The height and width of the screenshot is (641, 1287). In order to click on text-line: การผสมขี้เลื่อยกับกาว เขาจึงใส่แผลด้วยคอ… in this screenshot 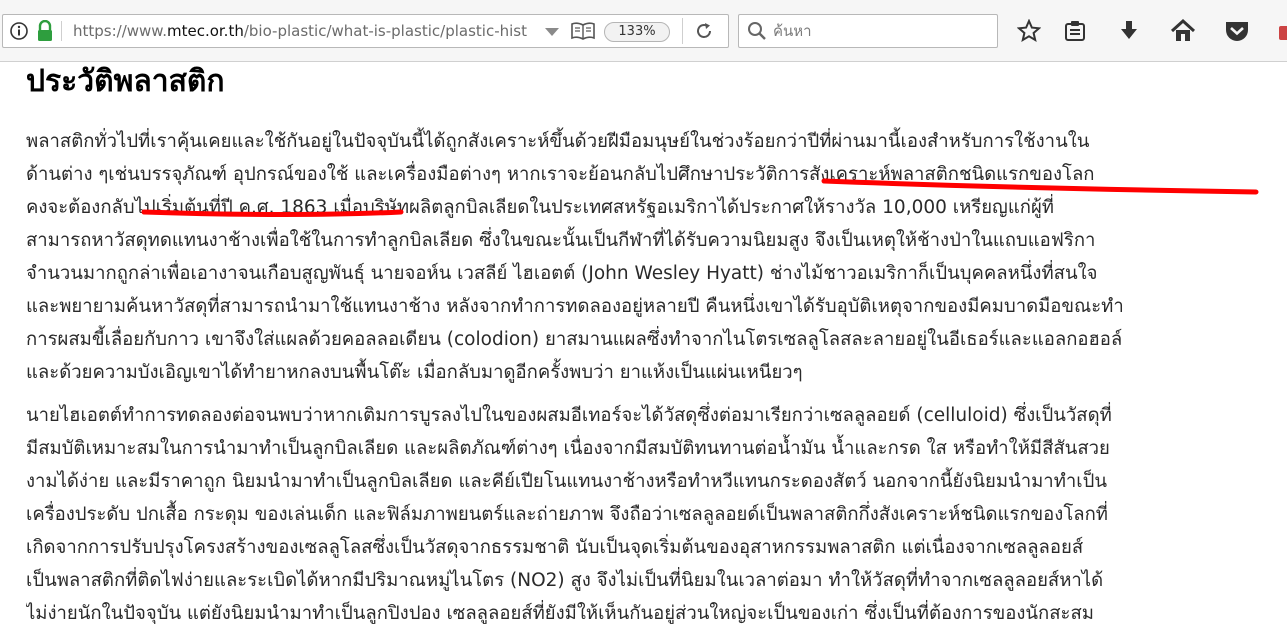, I will do `click(574, 339)`.